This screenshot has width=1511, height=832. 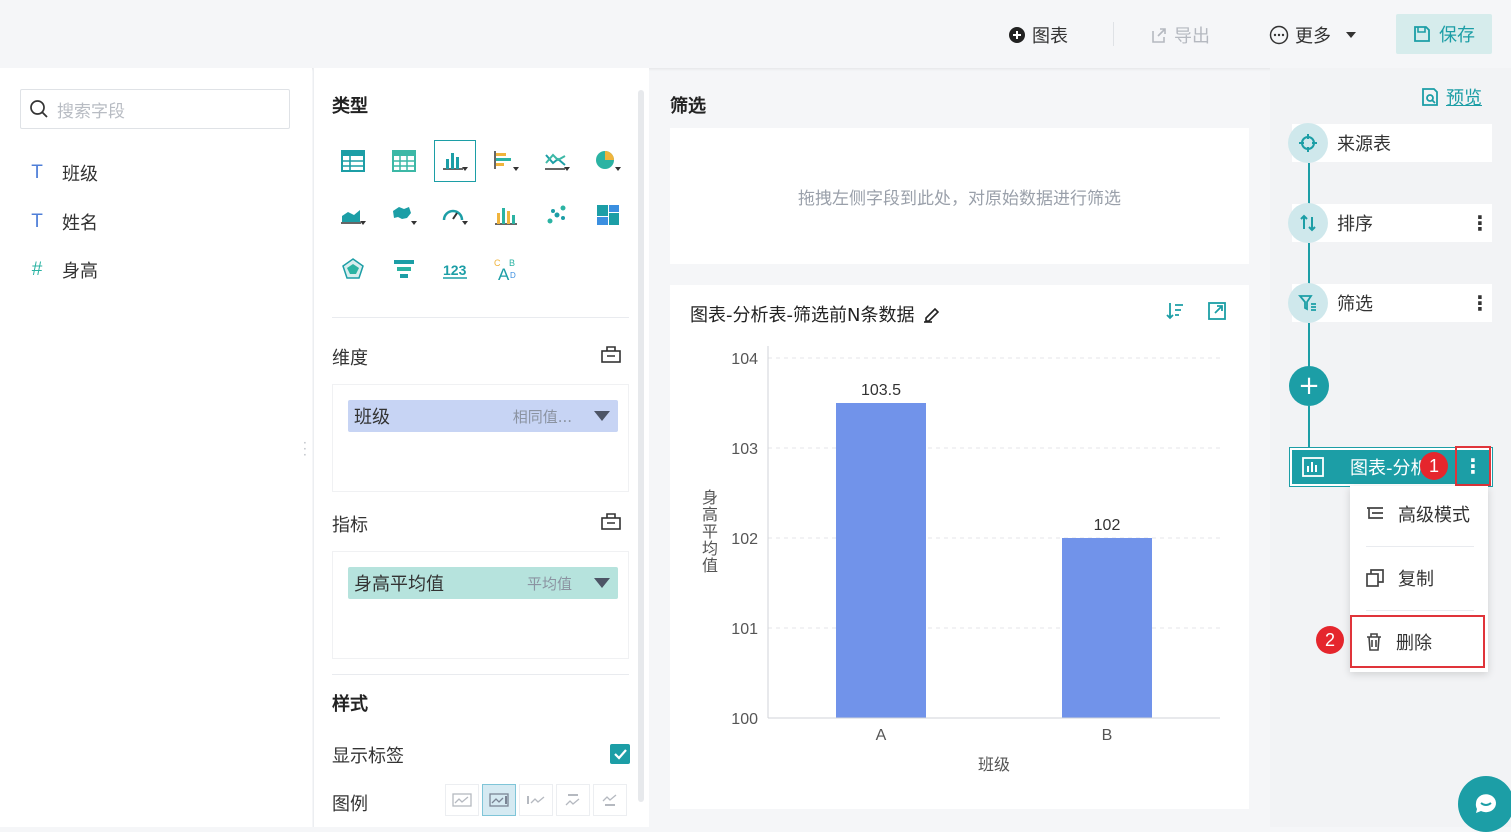 I want to click on data-label: 102, so click(x=1107, y=525).